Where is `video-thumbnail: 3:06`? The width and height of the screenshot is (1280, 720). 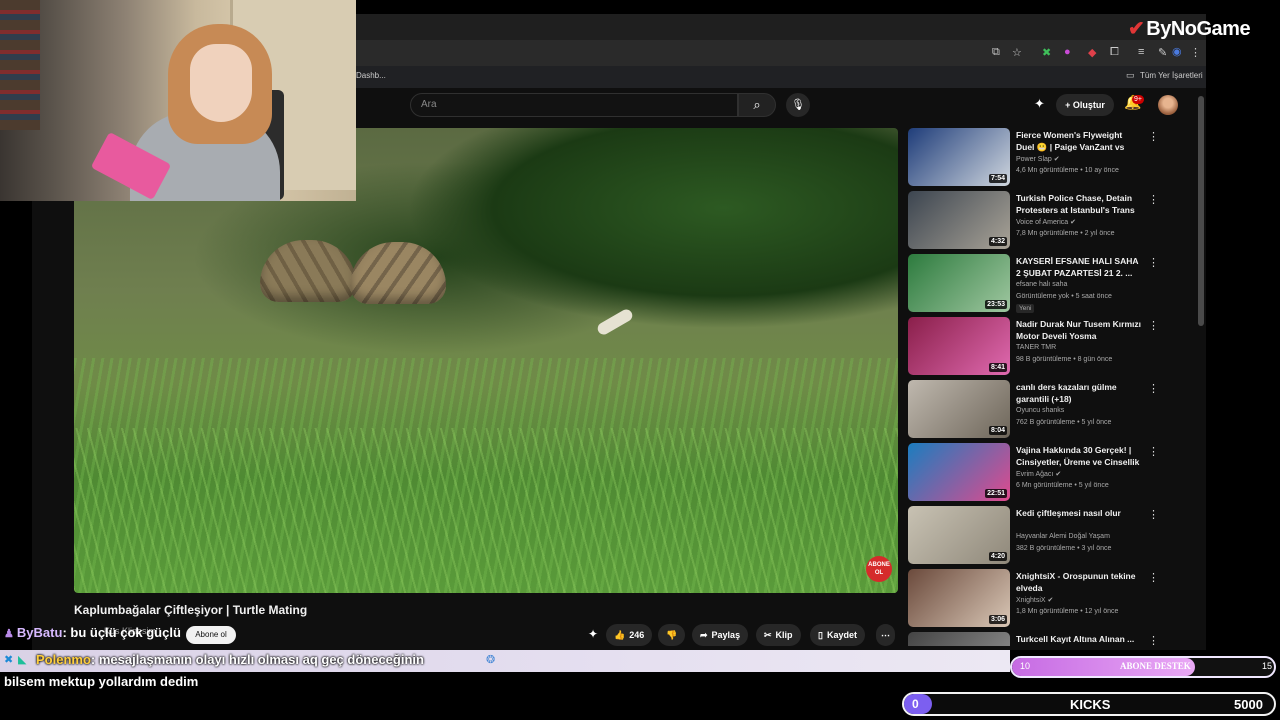
video-thumbnail: 3:06 is located at coordinates (959, 598).